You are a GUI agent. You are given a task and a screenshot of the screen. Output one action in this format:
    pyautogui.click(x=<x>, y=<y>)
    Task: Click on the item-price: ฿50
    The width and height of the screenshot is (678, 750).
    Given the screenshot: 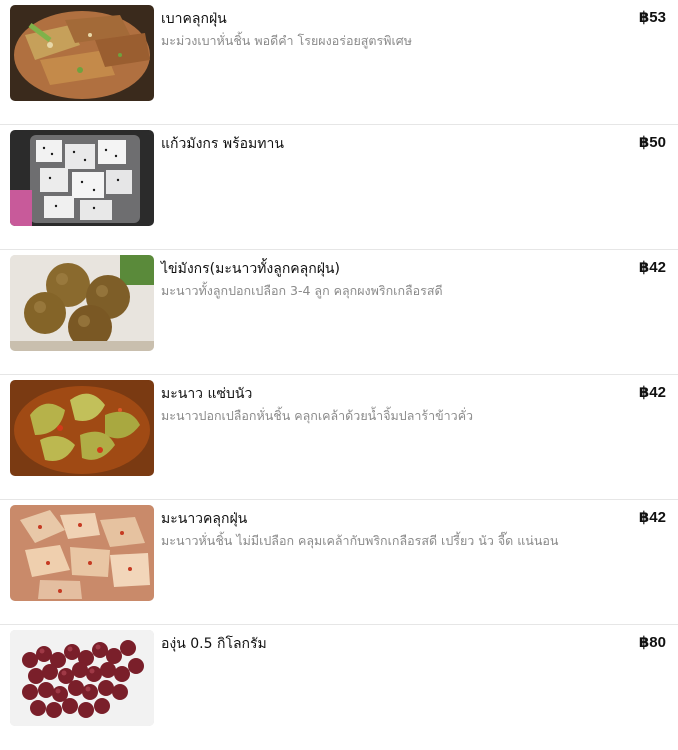 What is the action you would take?
    pyautogui.click(x=652, y=142)
    